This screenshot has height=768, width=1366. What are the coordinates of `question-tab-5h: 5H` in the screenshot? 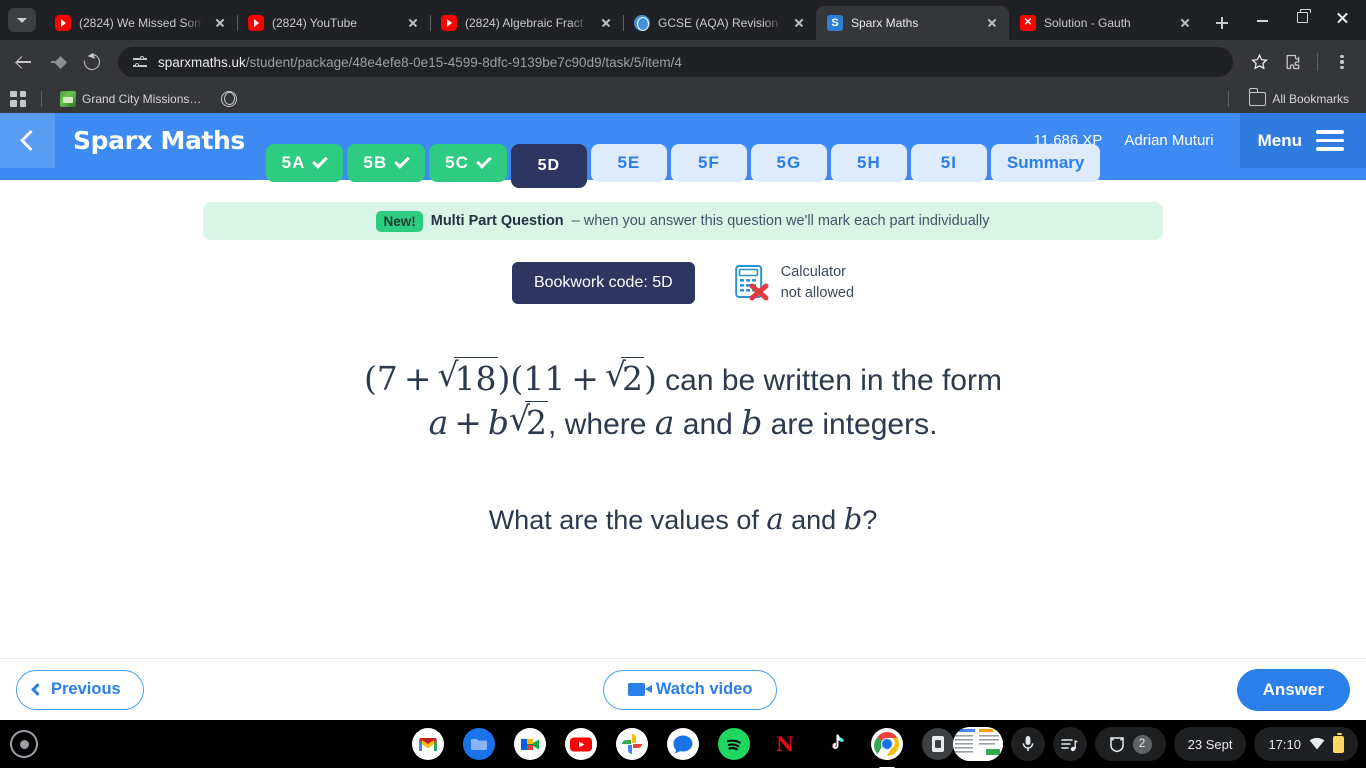 It's located at (868, 163).